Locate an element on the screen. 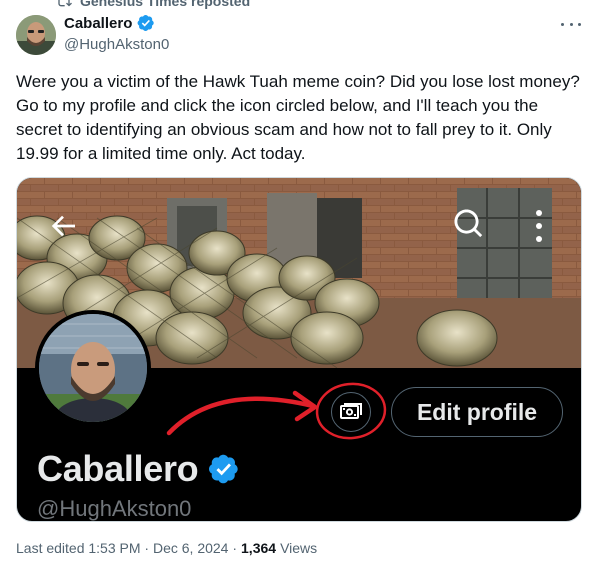  views-label: Views is located at coordinates (299, 548).